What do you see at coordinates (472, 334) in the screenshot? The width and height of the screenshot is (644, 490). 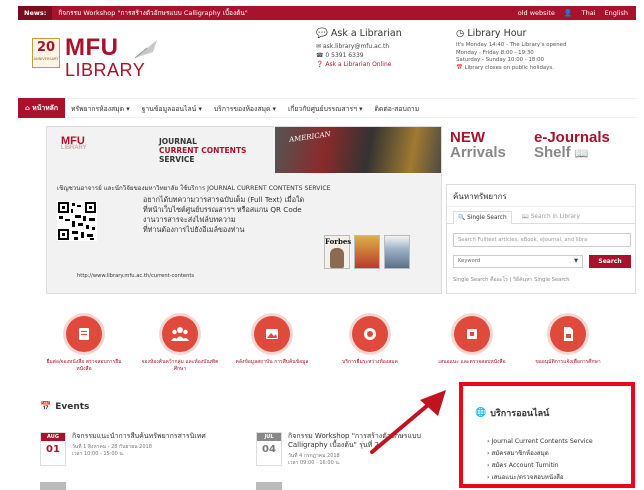 I see `suggest-book-icon` at bounding box center [472, 334].